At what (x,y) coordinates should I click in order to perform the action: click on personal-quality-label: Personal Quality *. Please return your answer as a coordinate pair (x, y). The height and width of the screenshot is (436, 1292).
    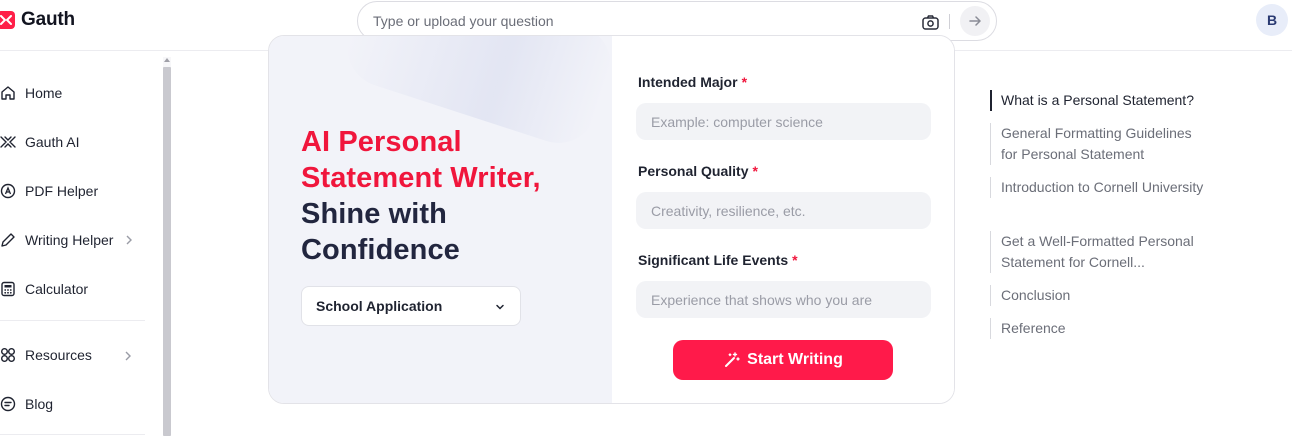
    Looking at the image, I should click on (698, 171).